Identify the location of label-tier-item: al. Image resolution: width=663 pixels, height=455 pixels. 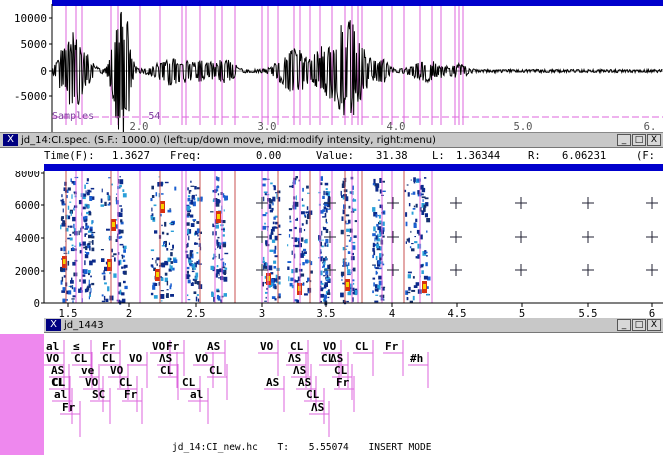
(198, 406).